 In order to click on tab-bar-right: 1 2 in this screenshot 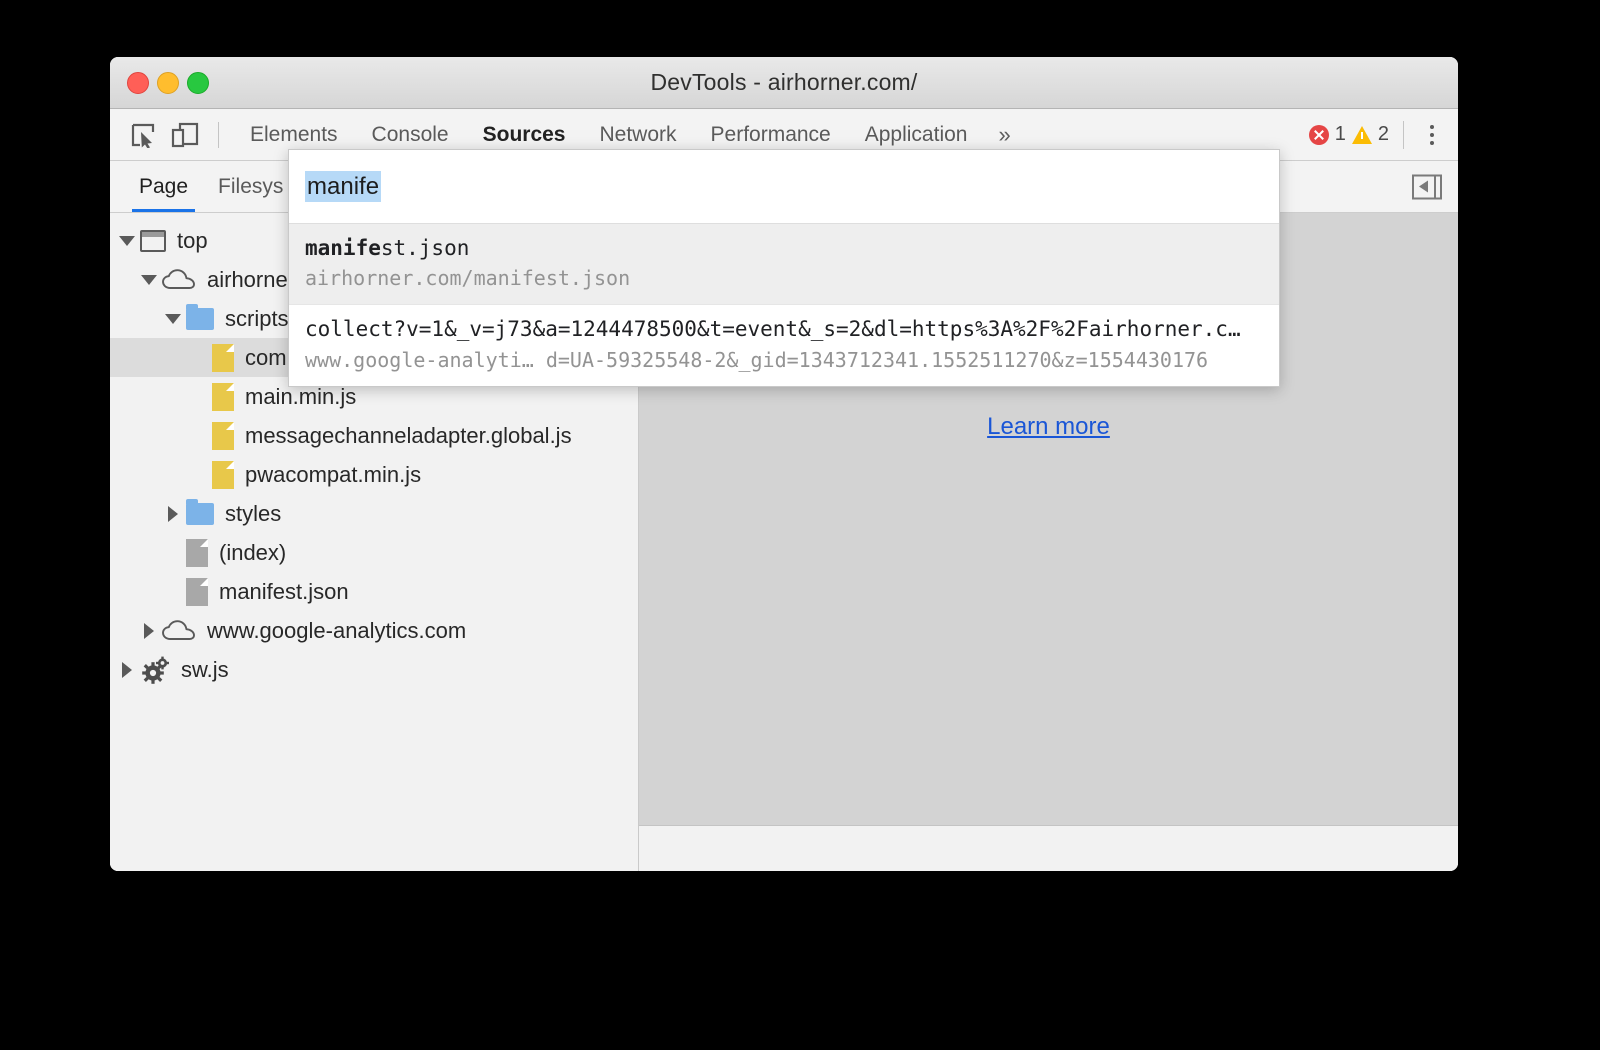, I will do `click(1378, 134)`.